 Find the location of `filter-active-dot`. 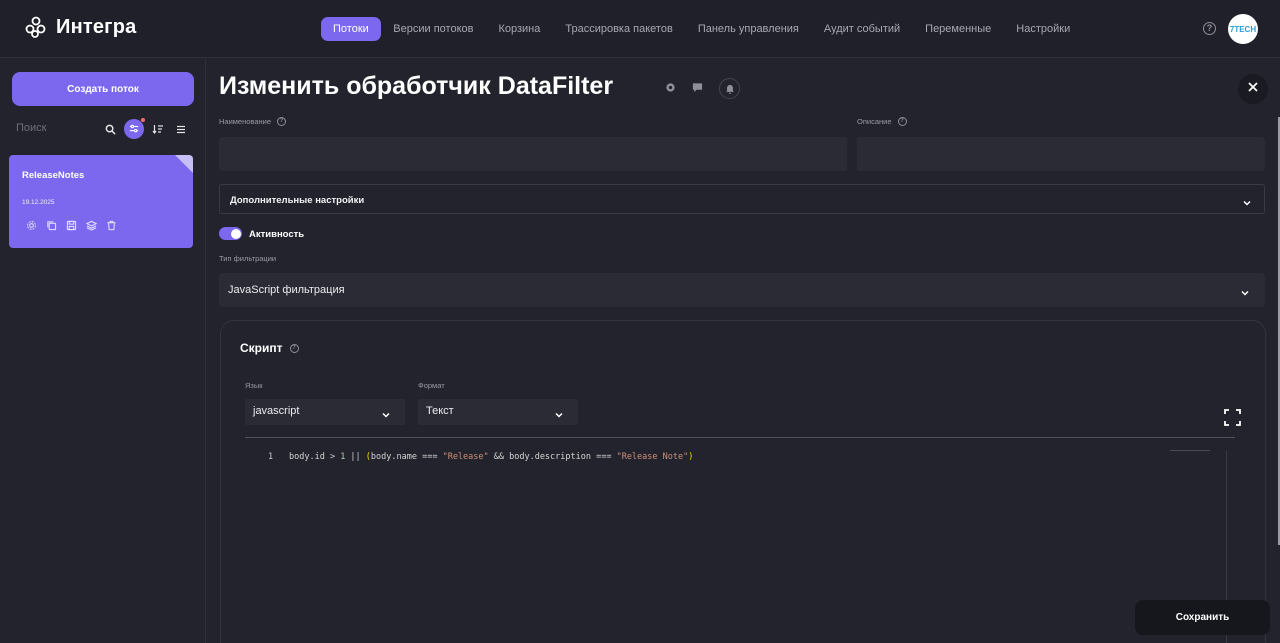

filter-active-dot is located at coordinates (143, 120).